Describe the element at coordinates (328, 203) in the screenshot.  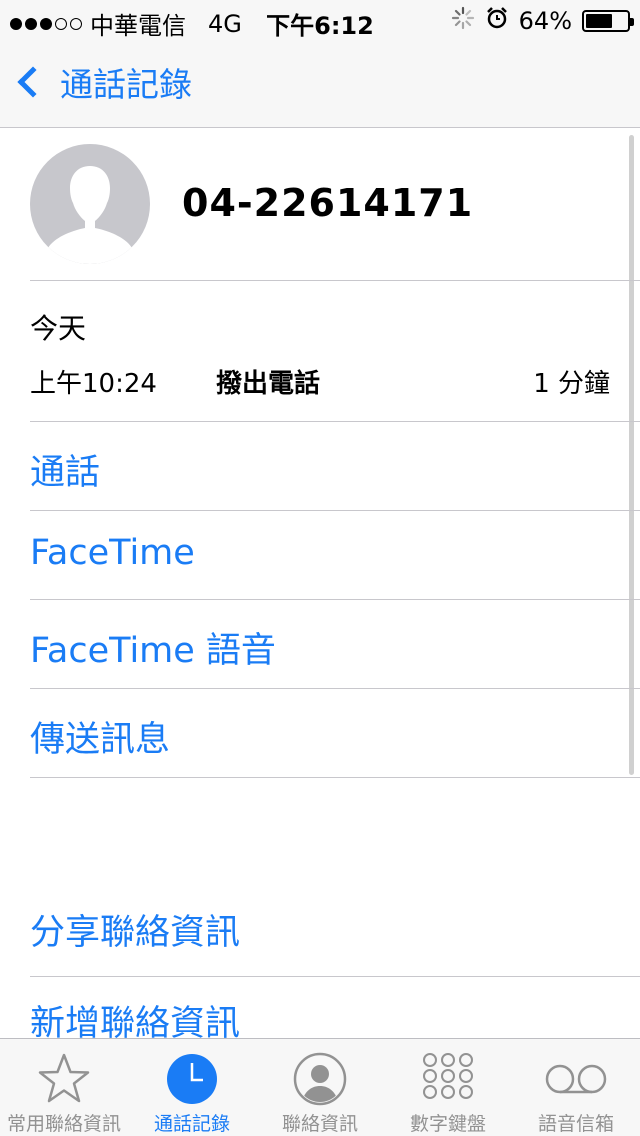
I see `phone-number: 04-22614171` at that location.